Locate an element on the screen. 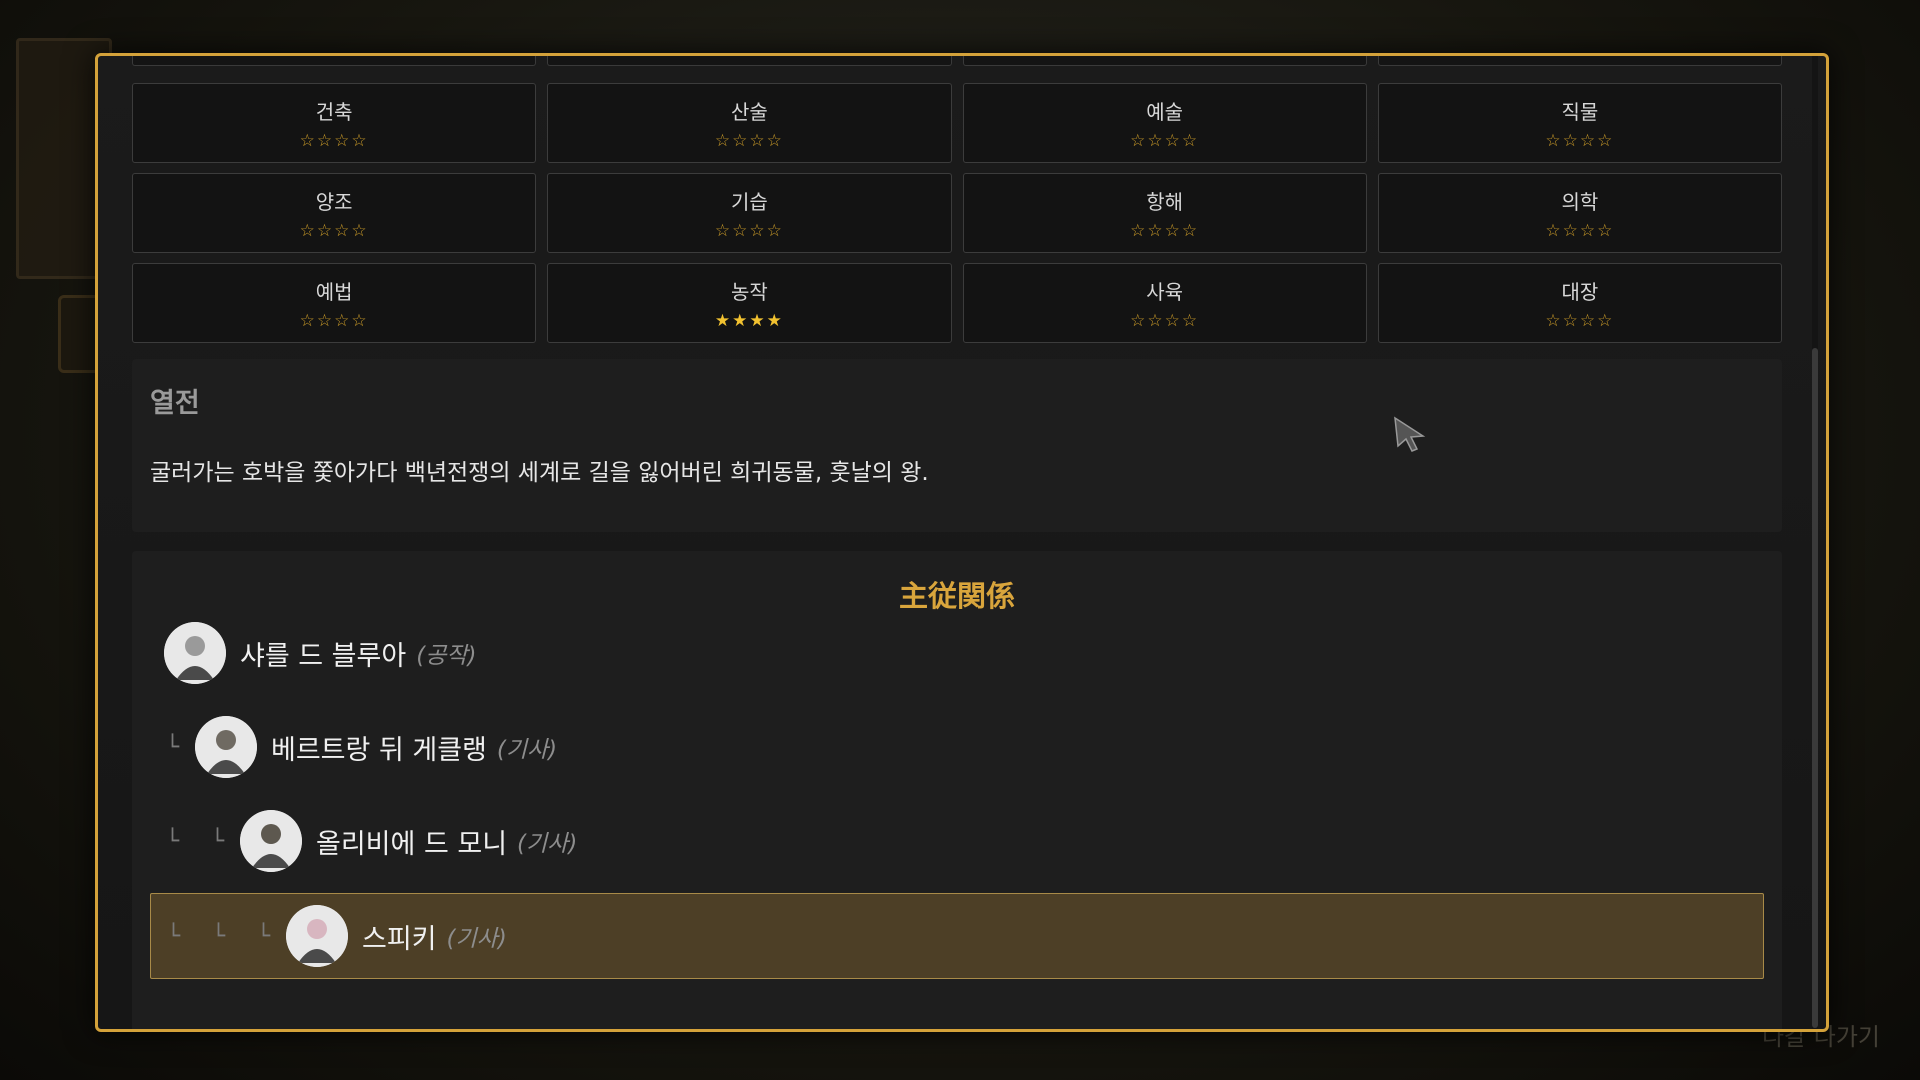 The height and width of the screenshot is (1080, 1920). vassal-row: └ 베르트랑 뒤 게클랭 (기사) is located at coordinates (957, 747).